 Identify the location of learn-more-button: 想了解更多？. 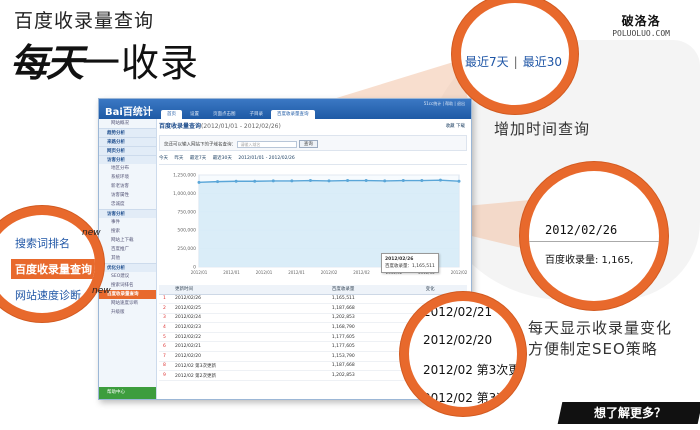
(628, 413).